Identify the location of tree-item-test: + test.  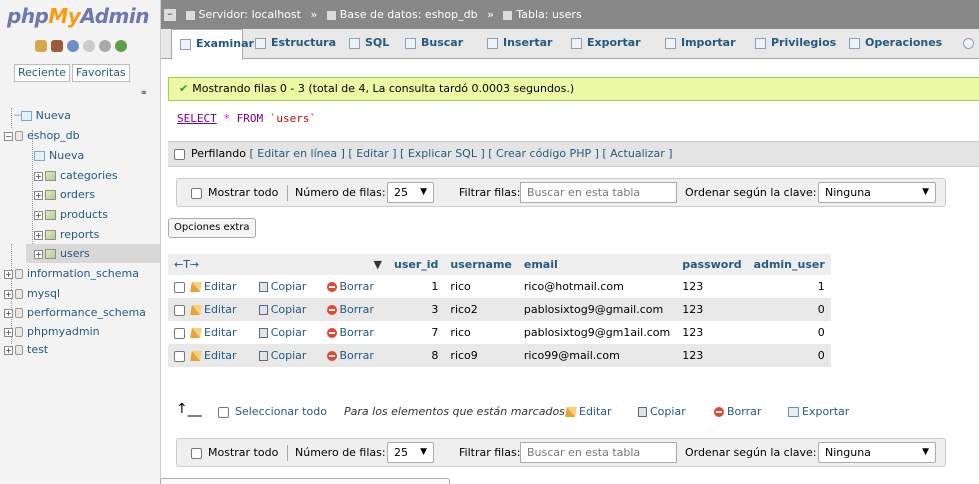
(26, 349).